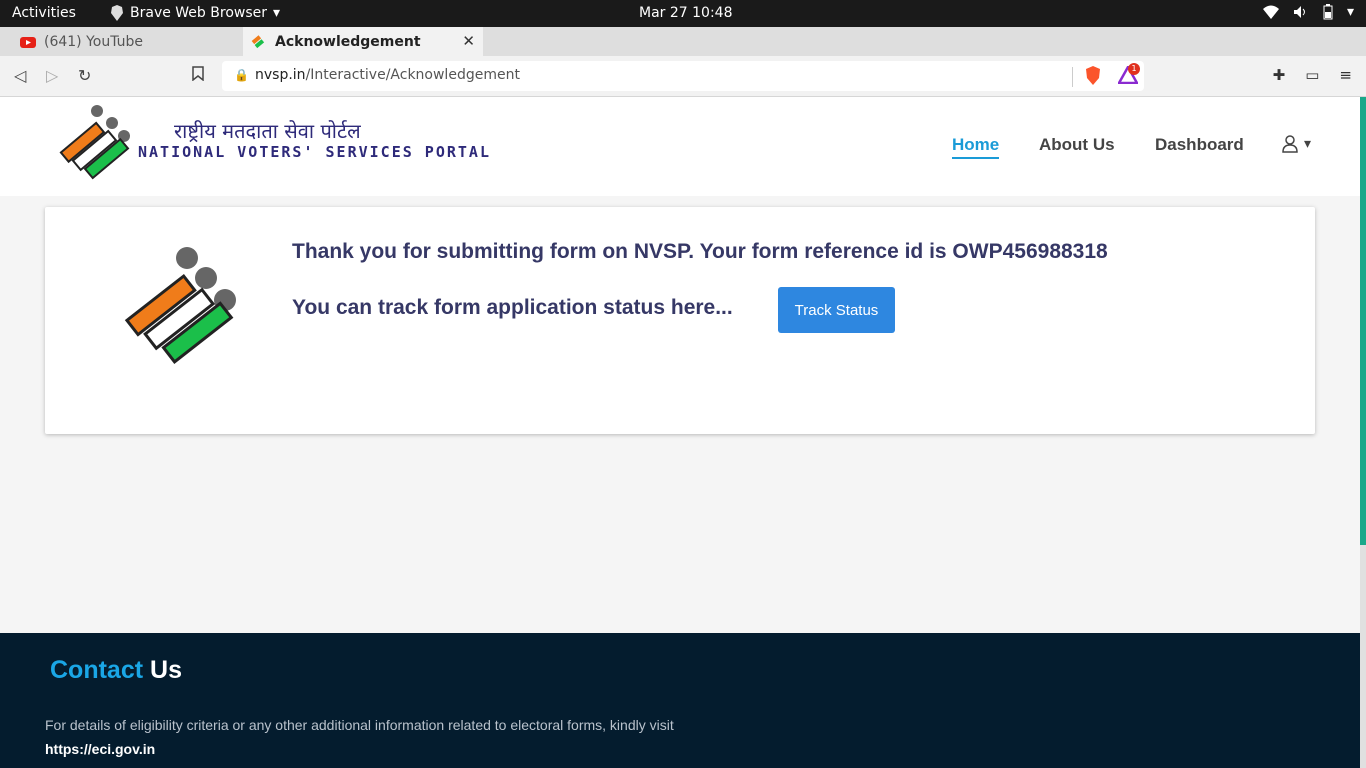 Image resolution: width=1366 pixels, height=768 pixels. What do you see at coordinates (1299, 12) in the screenshot?
I see `volume-icon` at bounding box center [1299, 12].